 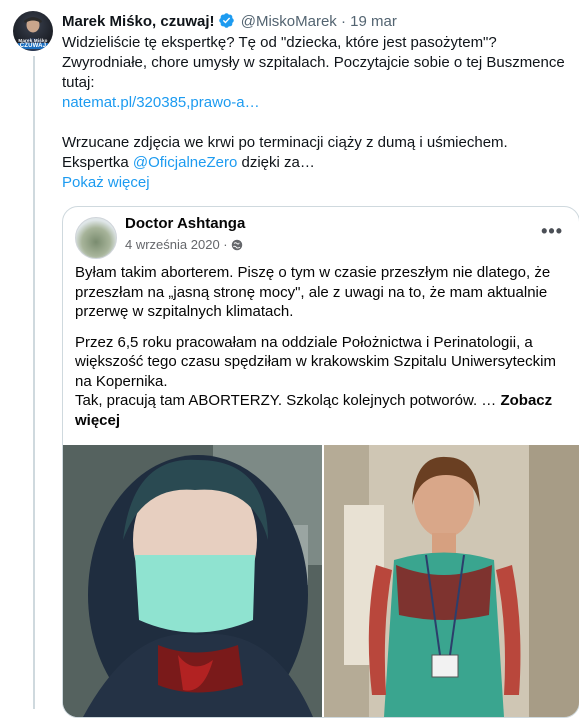 I want to click on avatar-brand-slogan: CZUWAJ, so click(x=33, y=46).